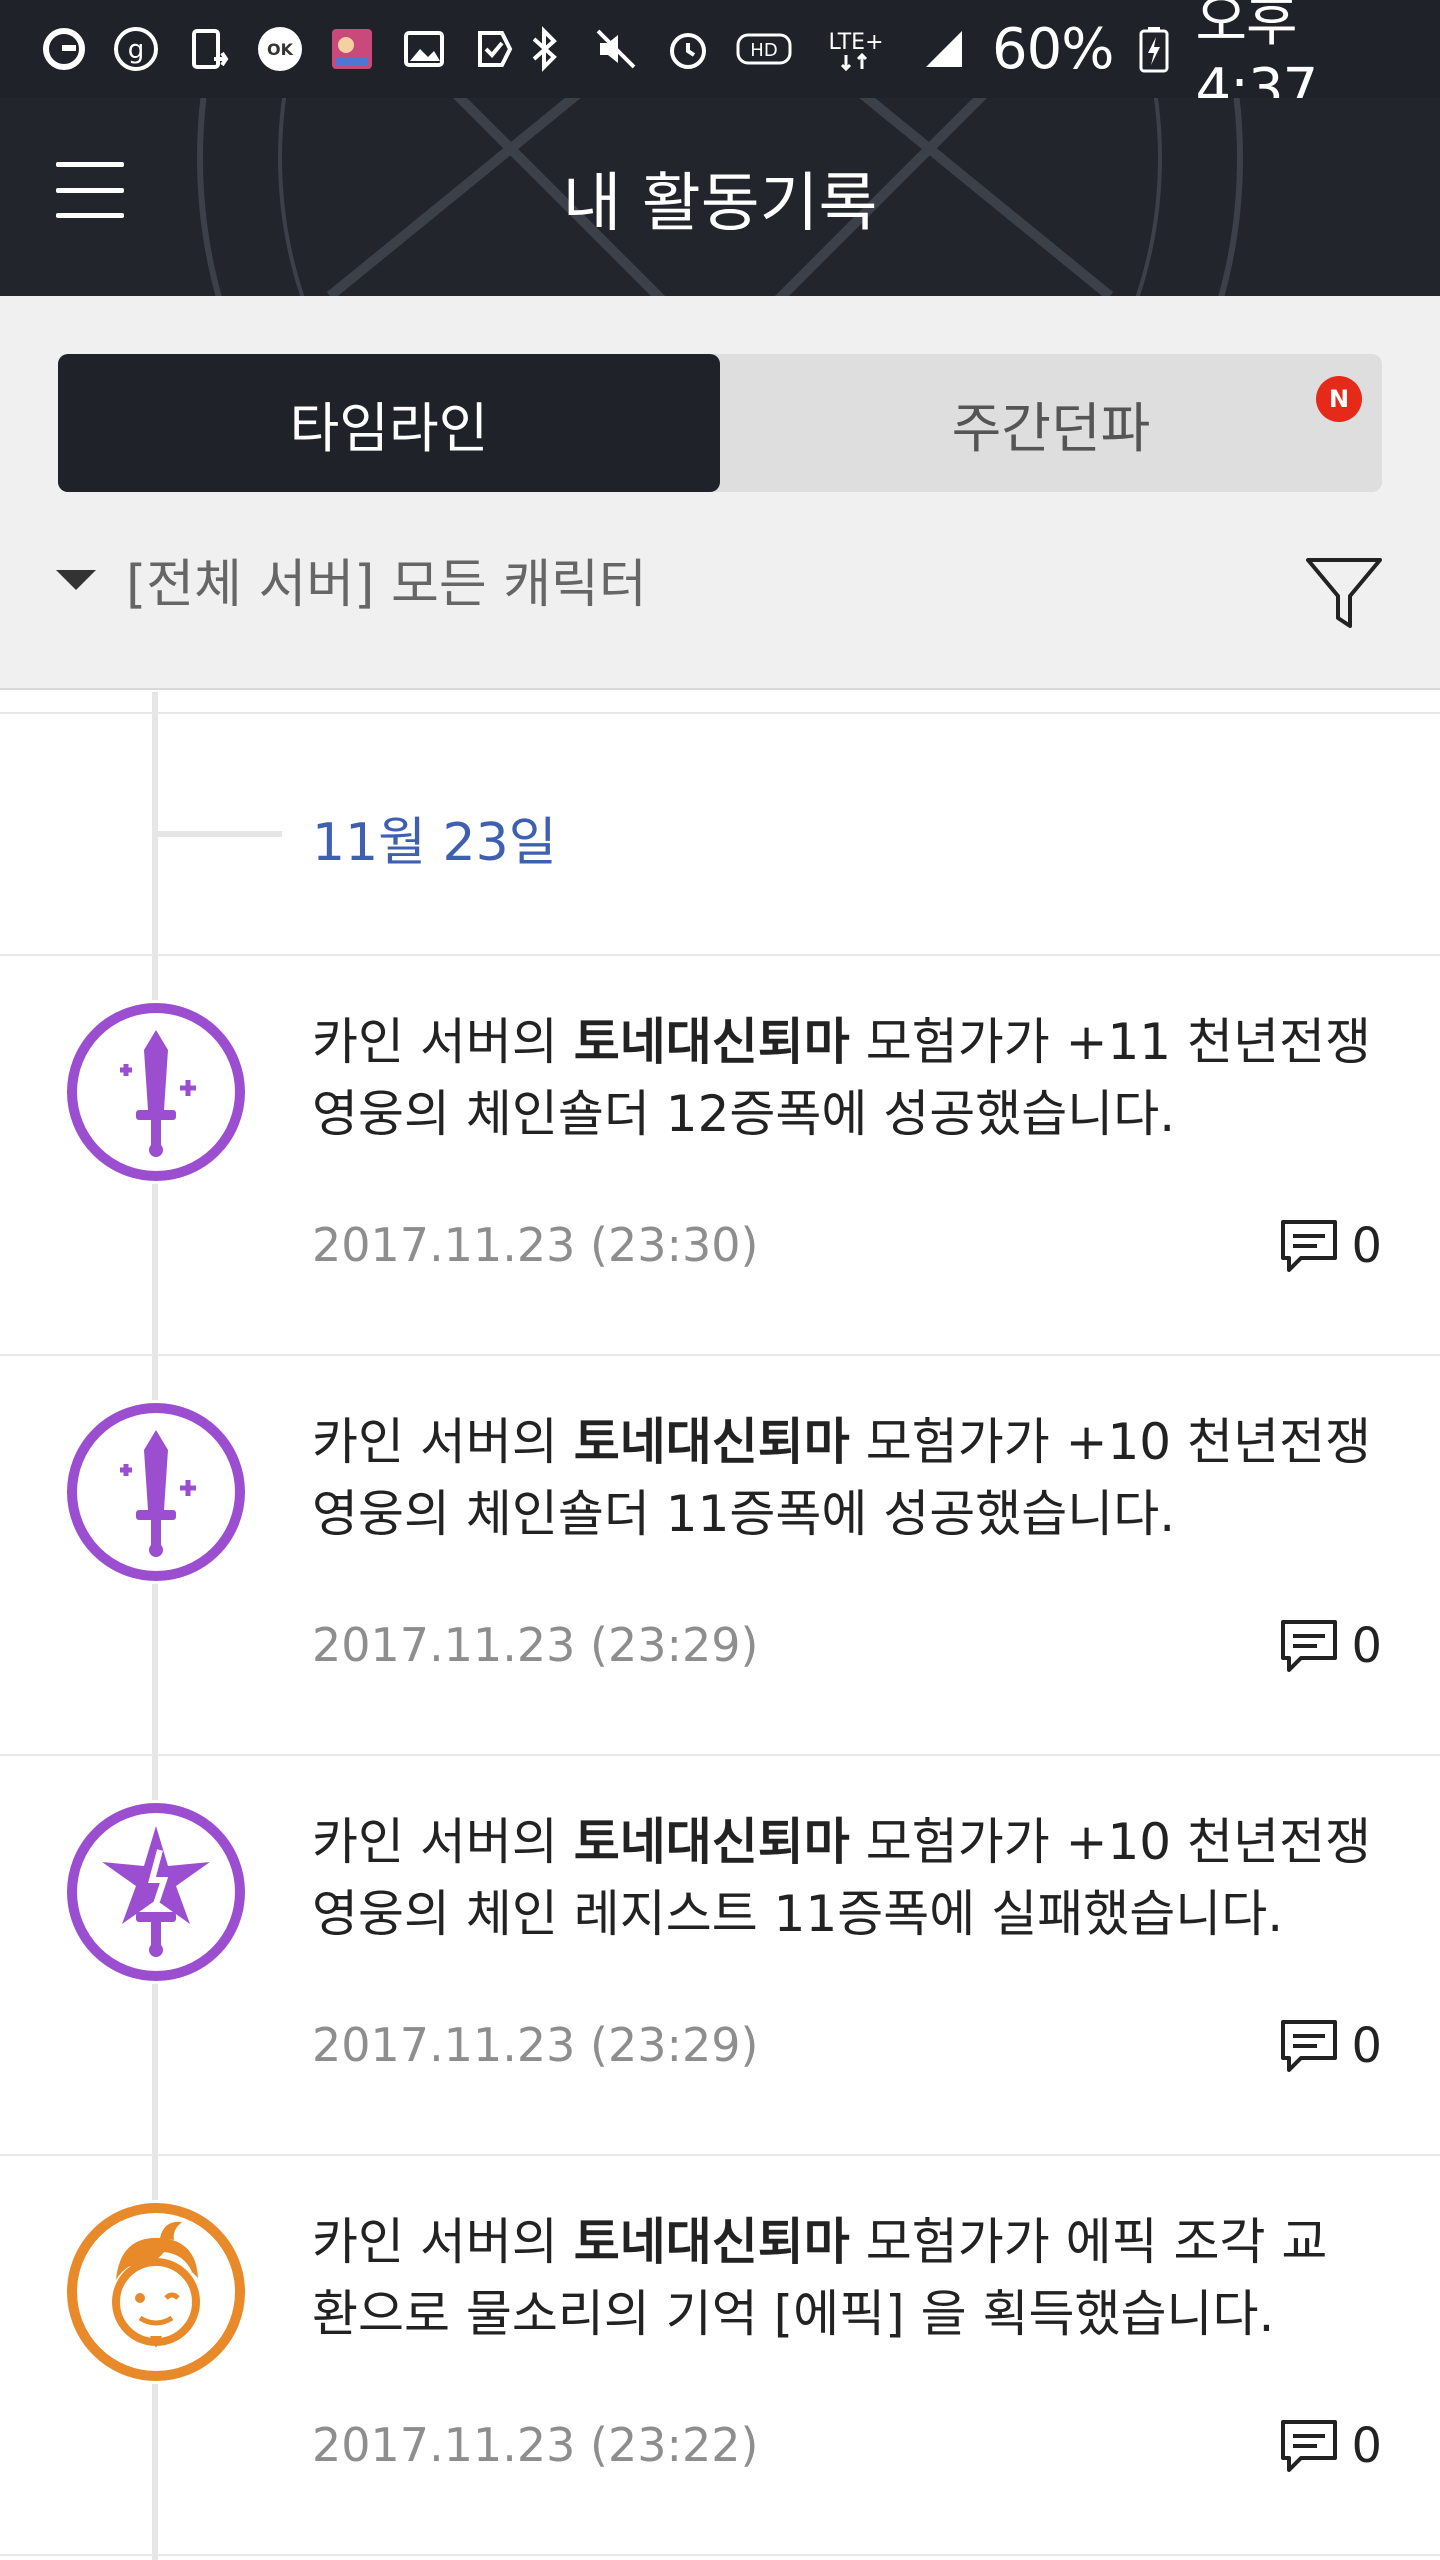  What do you see at coordinates (616, 49) in the screenshot?
I see `mute-icon` at bounding box center [616, 49].